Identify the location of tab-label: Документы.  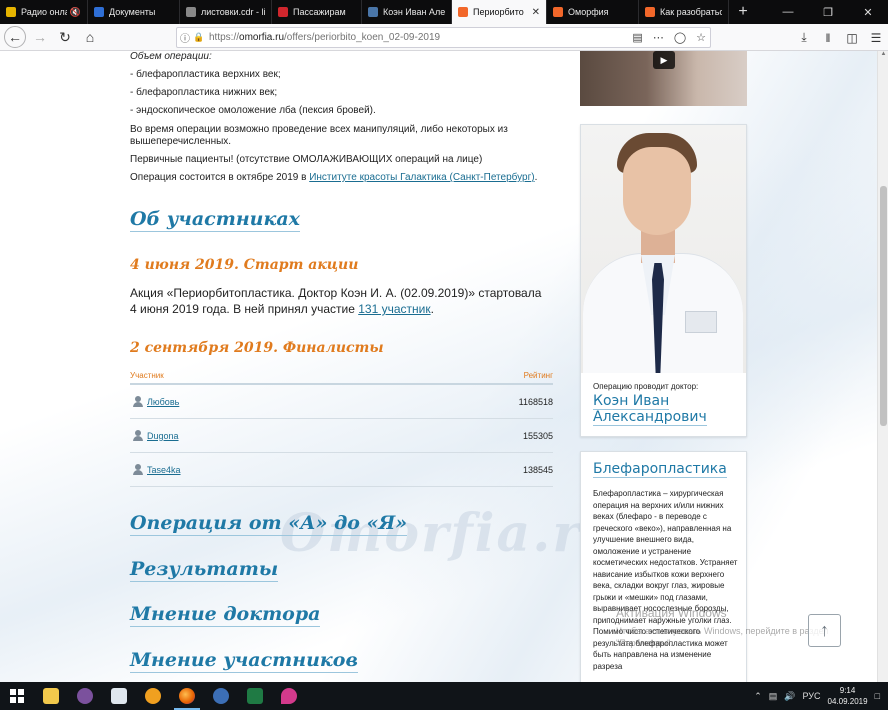
(132, 12).